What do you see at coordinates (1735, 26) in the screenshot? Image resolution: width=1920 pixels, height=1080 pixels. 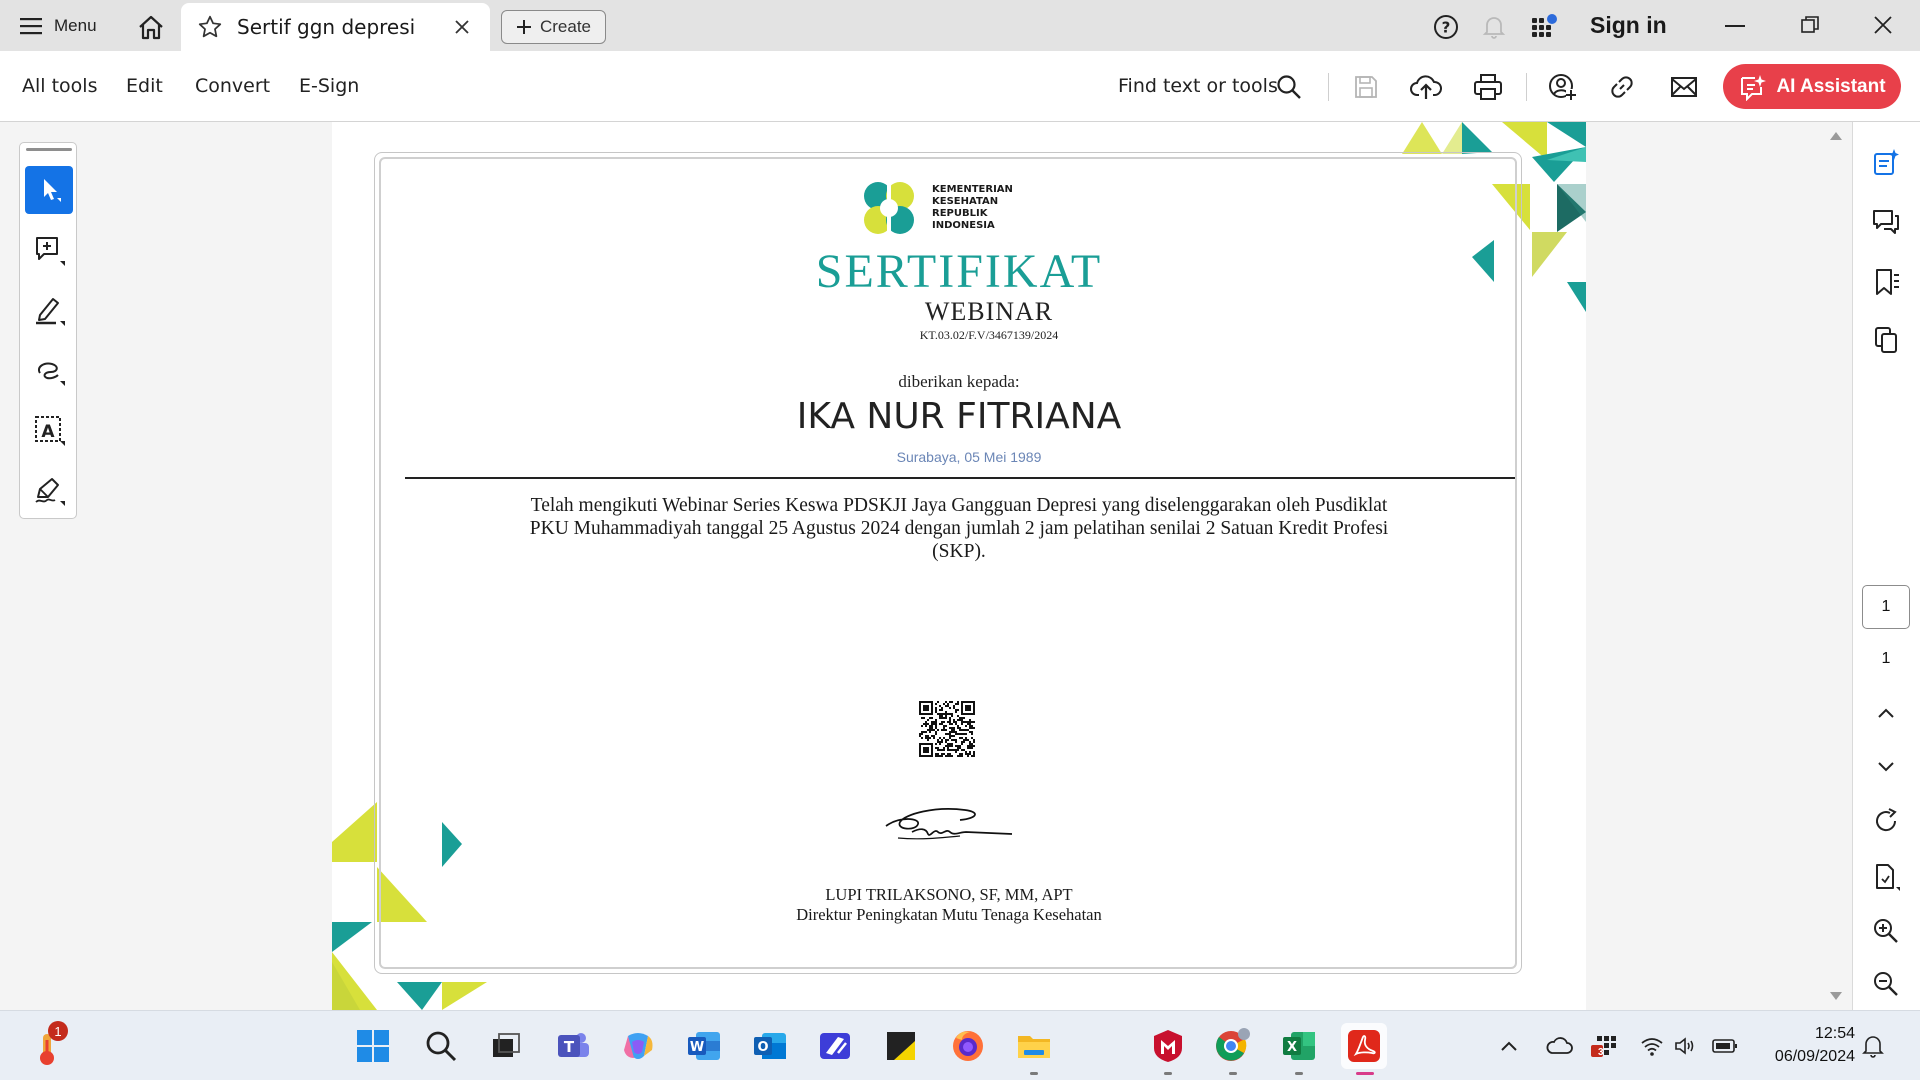 I see `minimize-button` at bounding box center [1735, 26].